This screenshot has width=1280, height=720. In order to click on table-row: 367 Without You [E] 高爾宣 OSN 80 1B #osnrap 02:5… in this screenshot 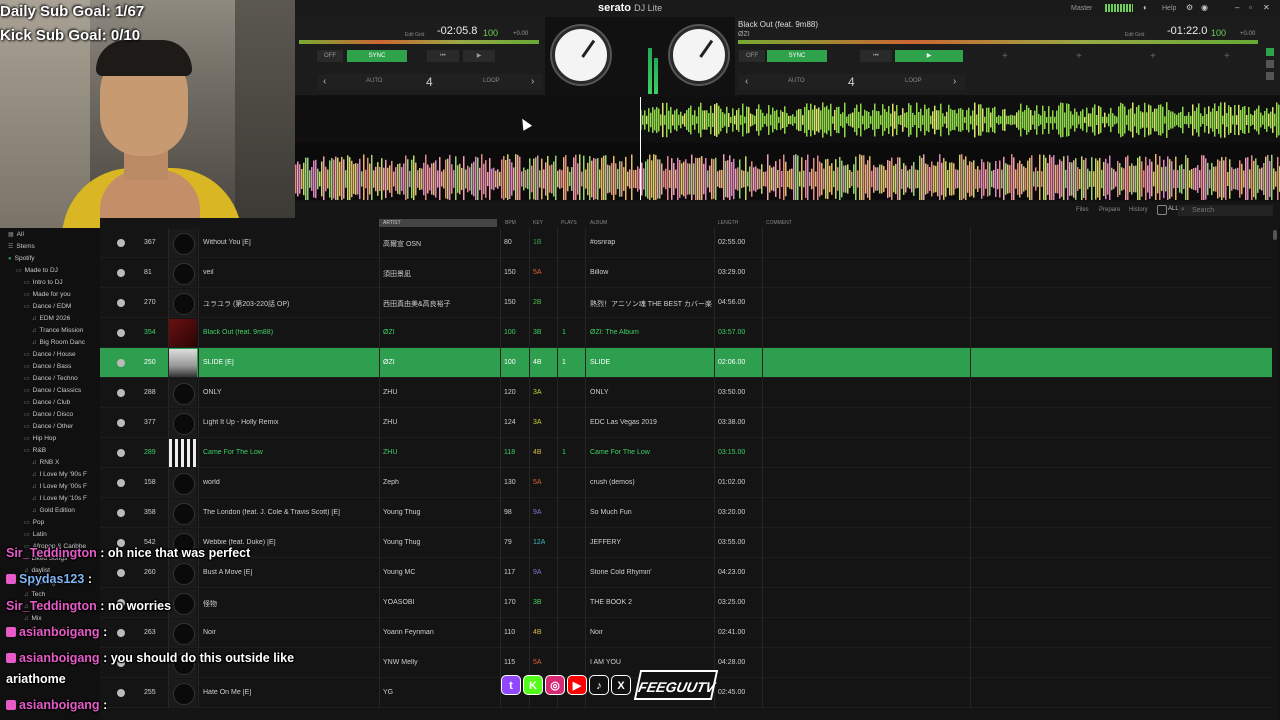, I will do `click(686, 243)`.